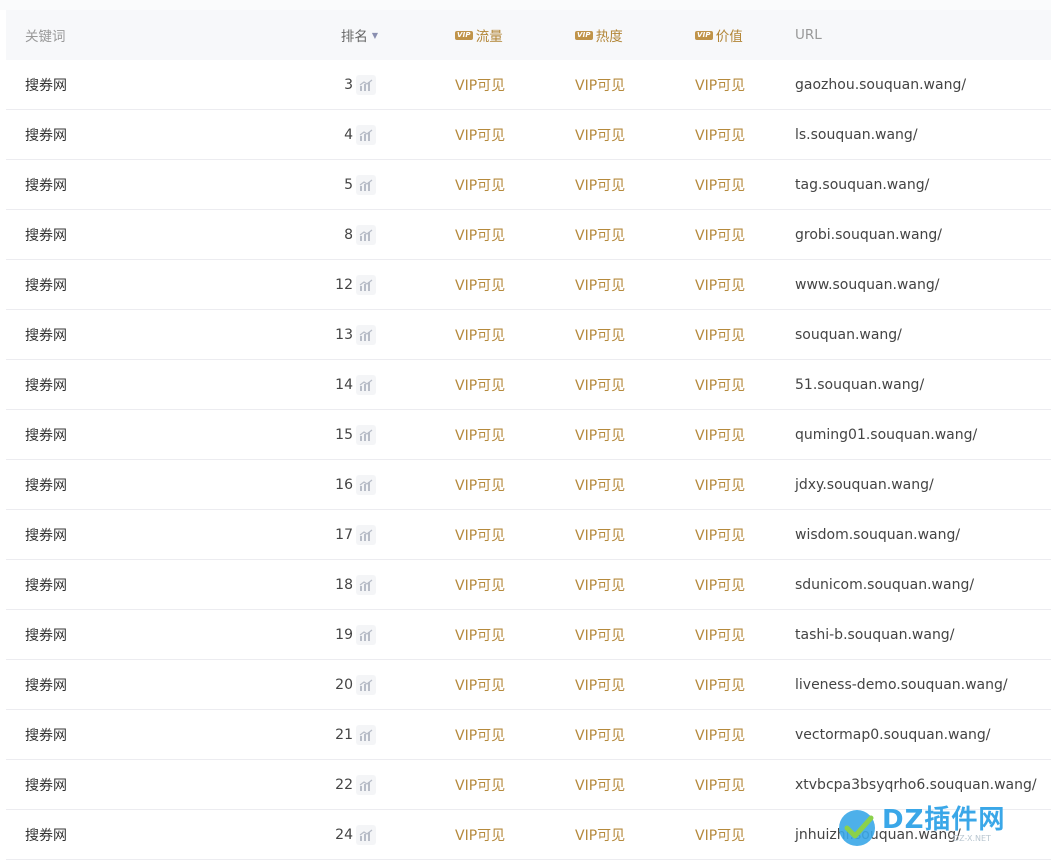 Image resolution: width=1051 pixels, height=863 pixels. Describe the element at coordinates (856, 134) in the screenshot. I see `url-link: ls.souquan.wang/` at that location.